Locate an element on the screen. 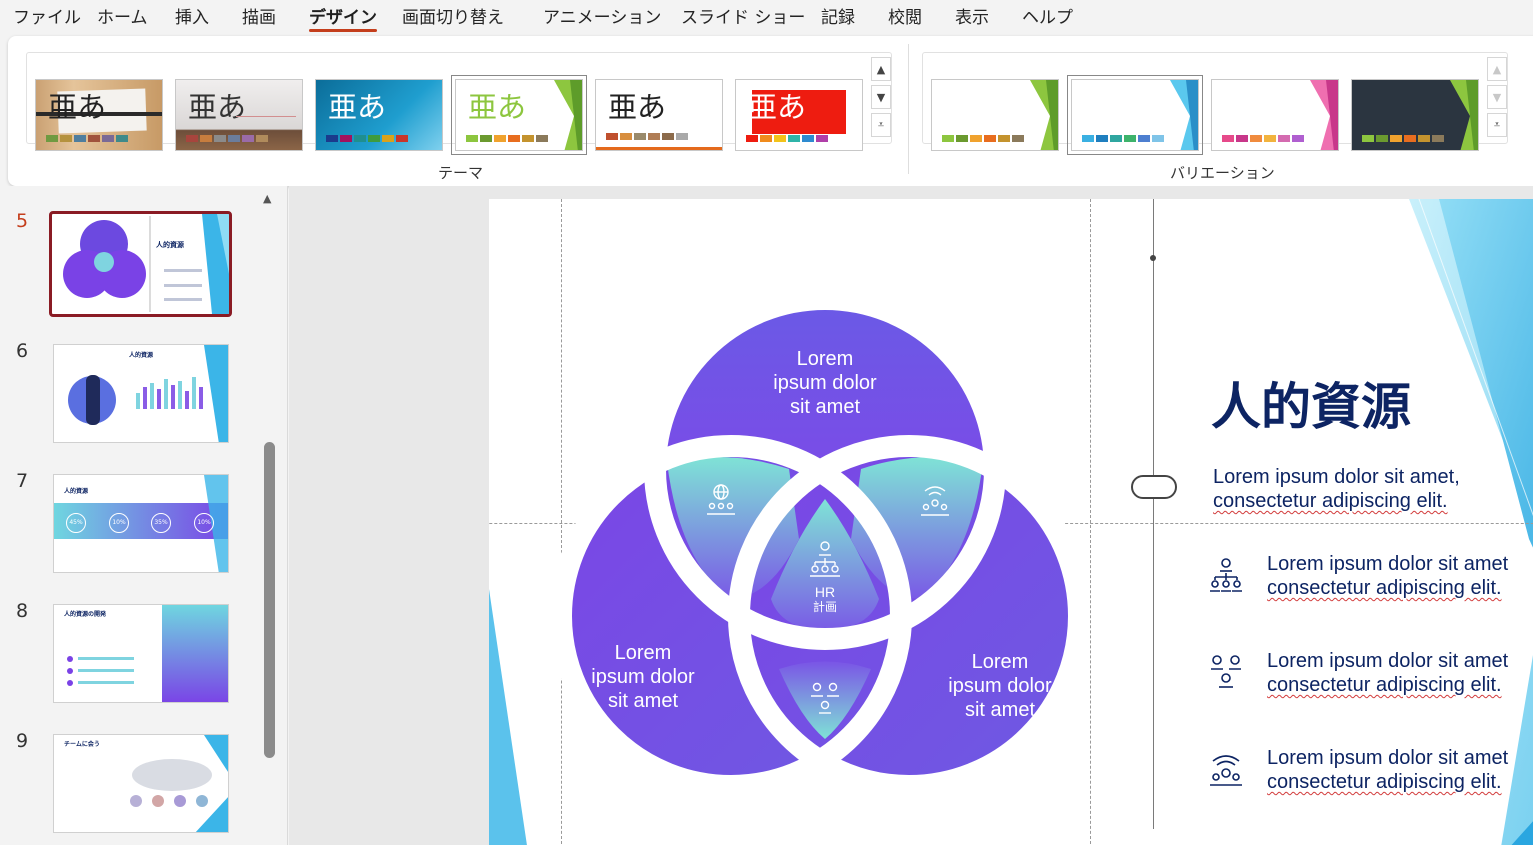 This screenshot has height=845, width=1533. menu-transitions: 画面切り替え is located at coordinates (453, 15).